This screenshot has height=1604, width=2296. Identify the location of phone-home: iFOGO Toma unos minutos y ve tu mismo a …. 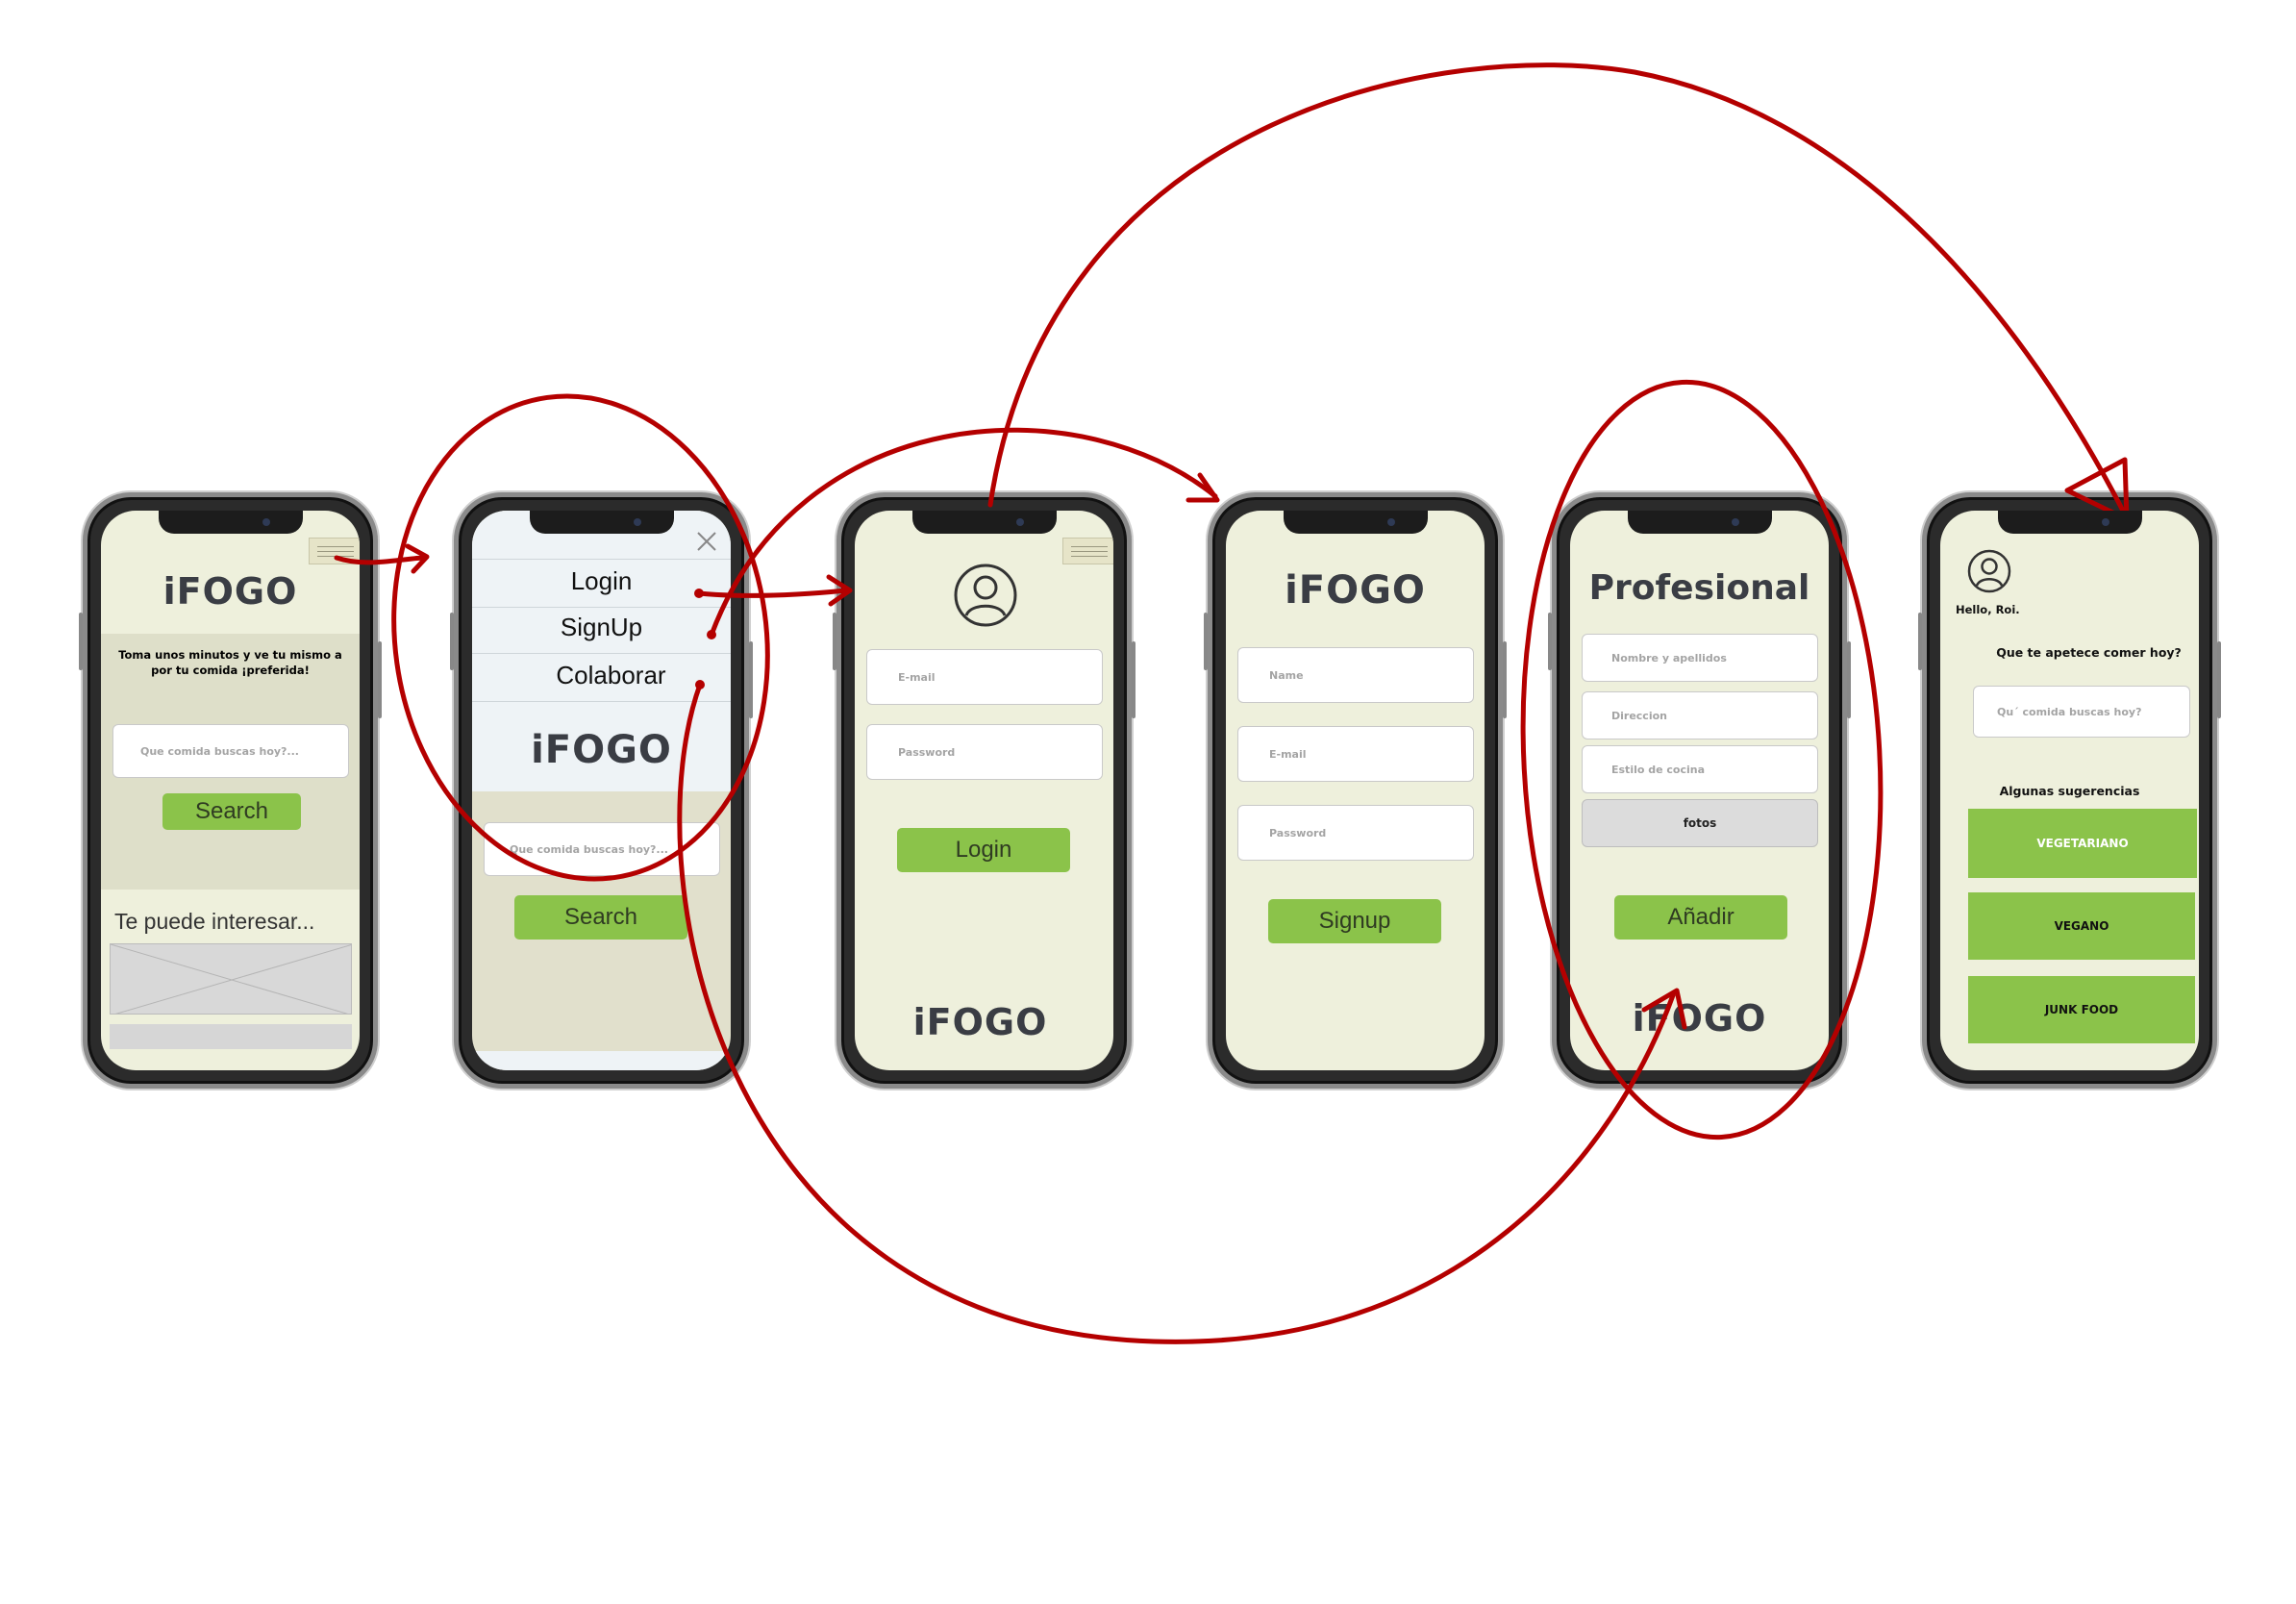
(230, 790).